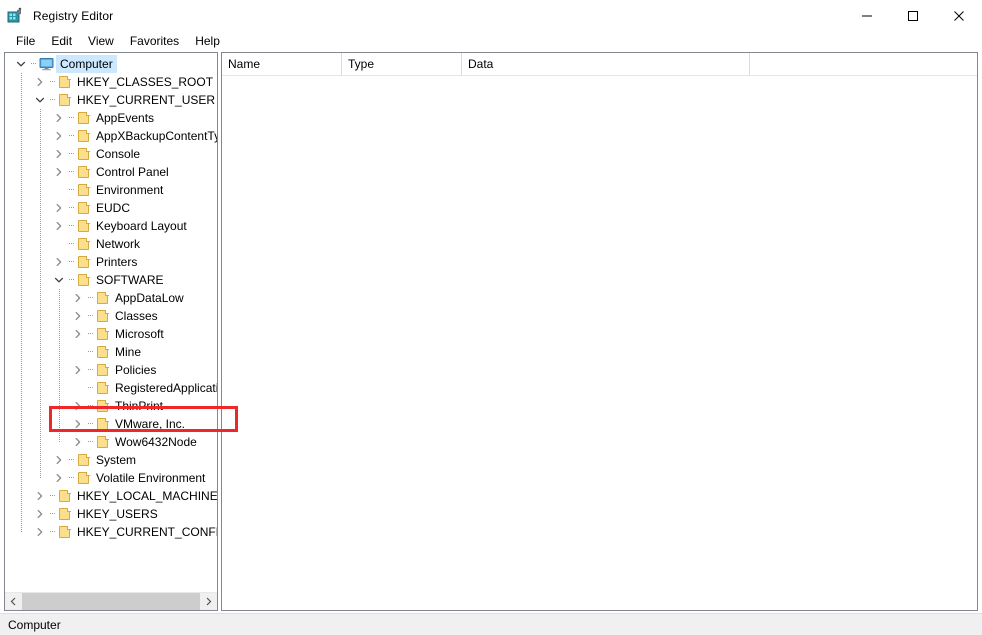  I want to click on tree-node-console: Console, so click(111, 154).